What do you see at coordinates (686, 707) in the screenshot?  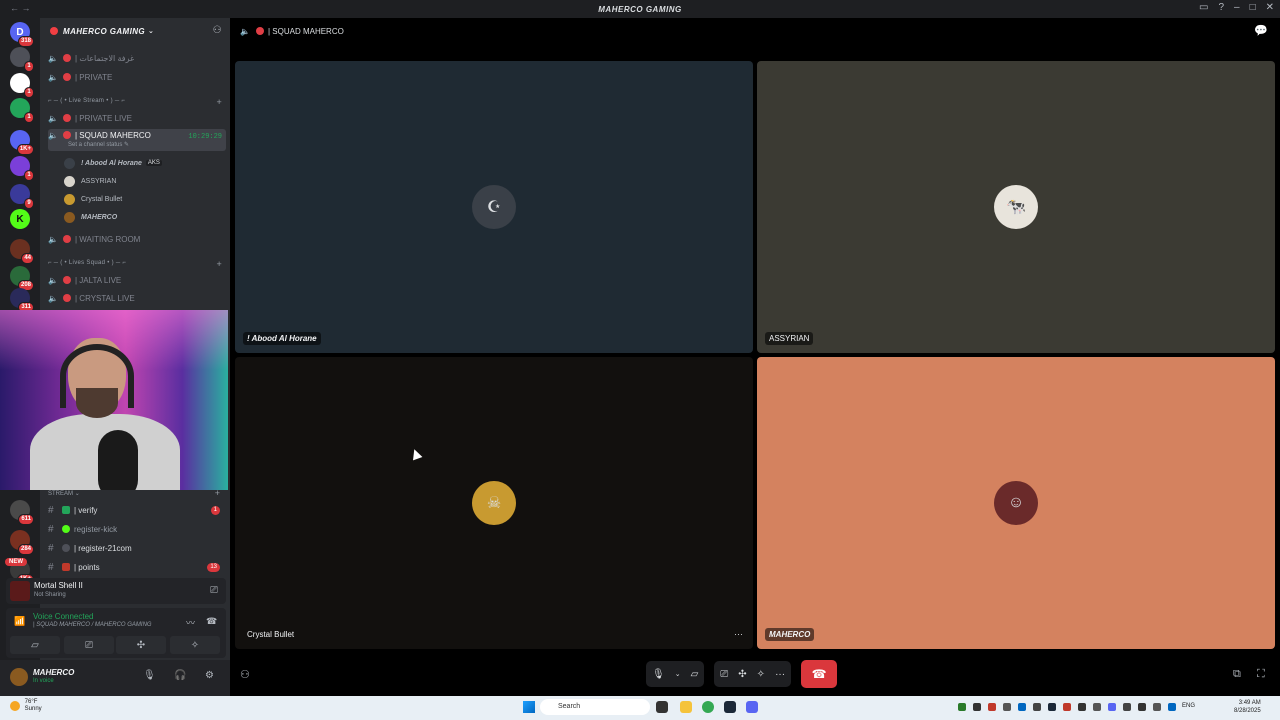 I see `file-explorer-icon` at bounding box center [686, 707].